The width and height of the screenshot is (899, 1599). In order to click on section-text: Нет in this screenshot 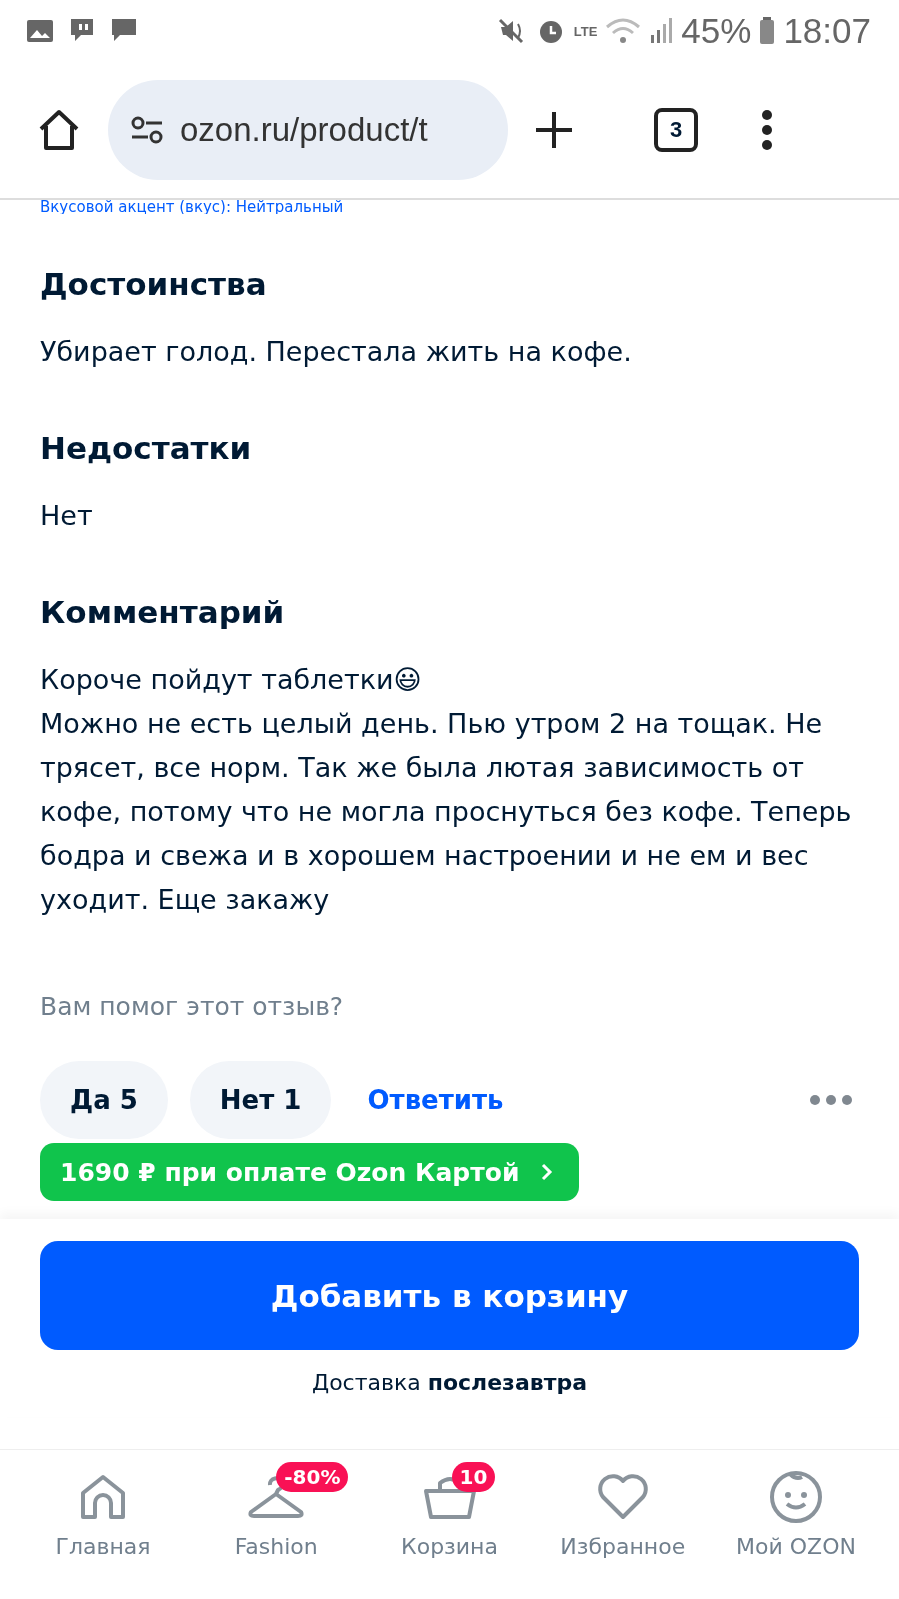, I will do `click(67, 516)`.